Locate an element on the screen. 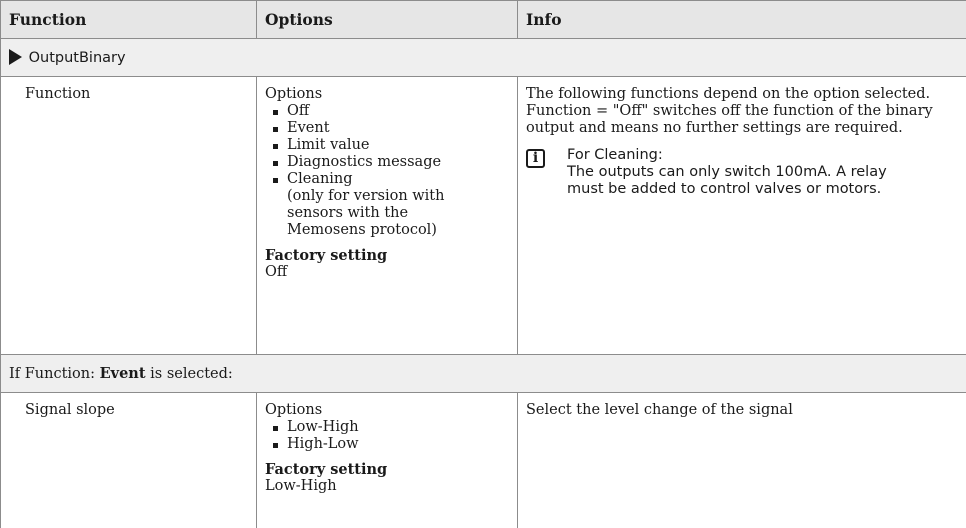 The image size is (966, 528). note-title: For Cleaning: is located at coordinates (762, 155).